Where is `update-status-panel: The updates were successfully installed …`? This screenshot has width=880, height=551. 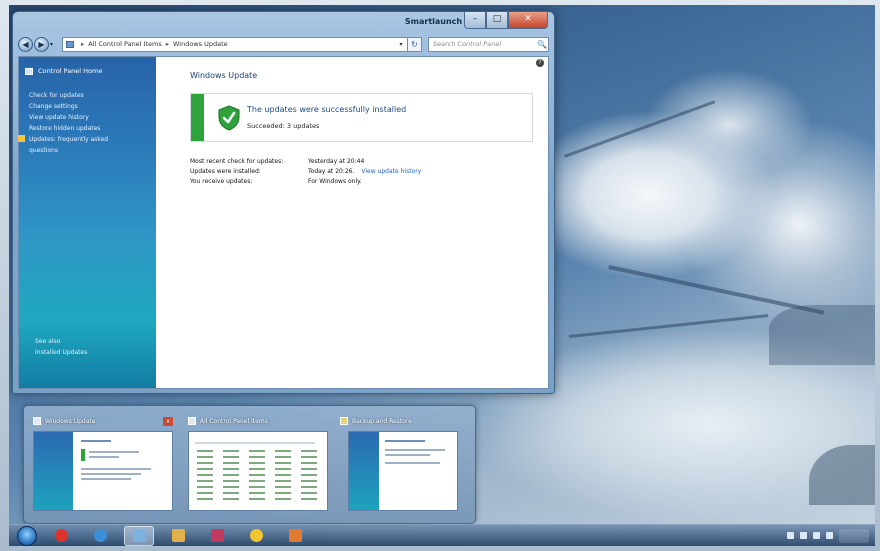 update-status-panel: The updates were successfully installed … is located at coordinates (361, 117).